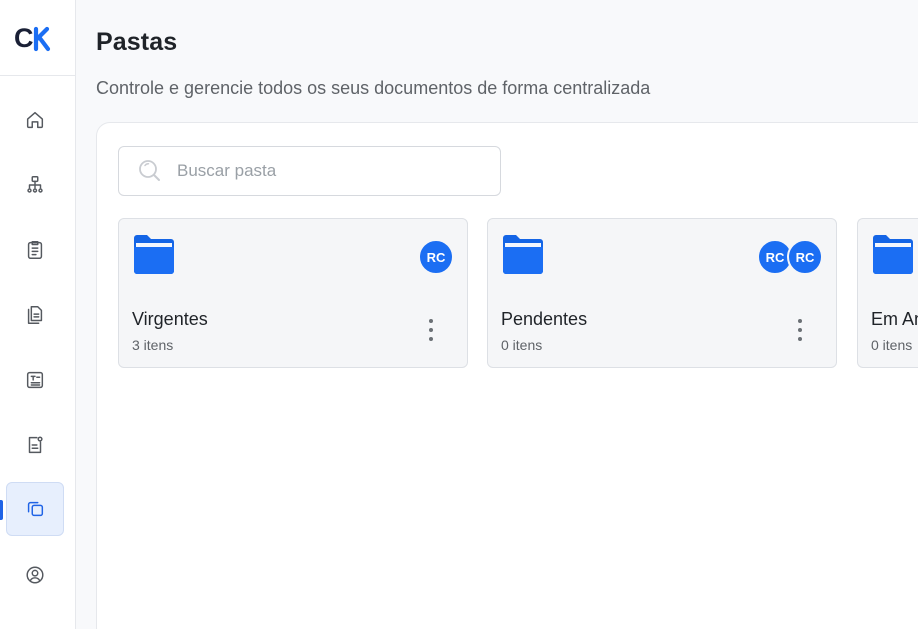  I want to click on sidebar-item-forms, so click(35, 445).